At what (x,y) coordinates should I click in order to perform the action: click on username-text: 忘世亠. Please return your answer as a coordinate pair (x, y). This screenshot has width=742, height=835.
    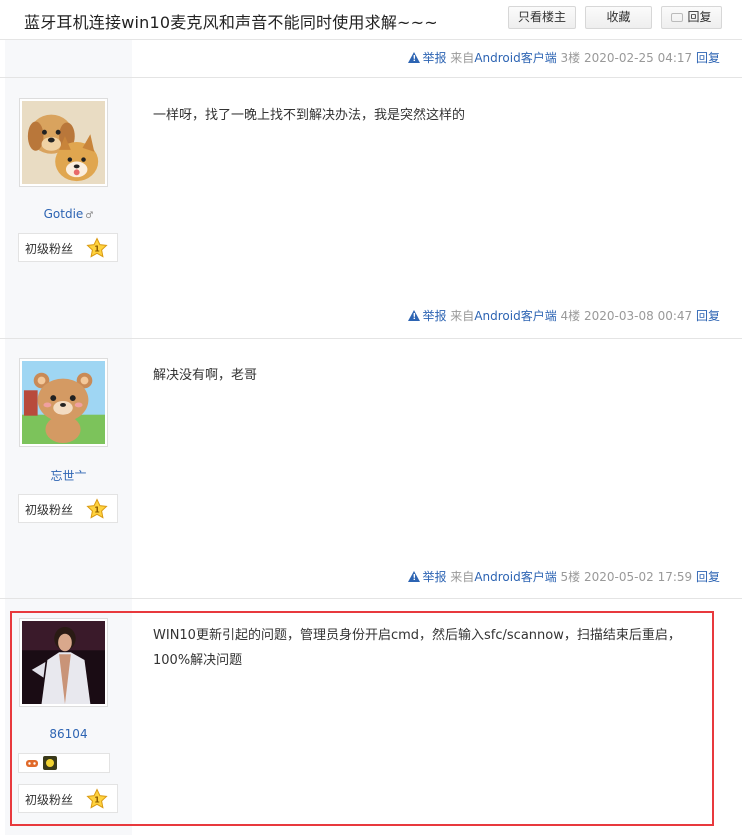
    Looking at the image, I should click on (68, 476).